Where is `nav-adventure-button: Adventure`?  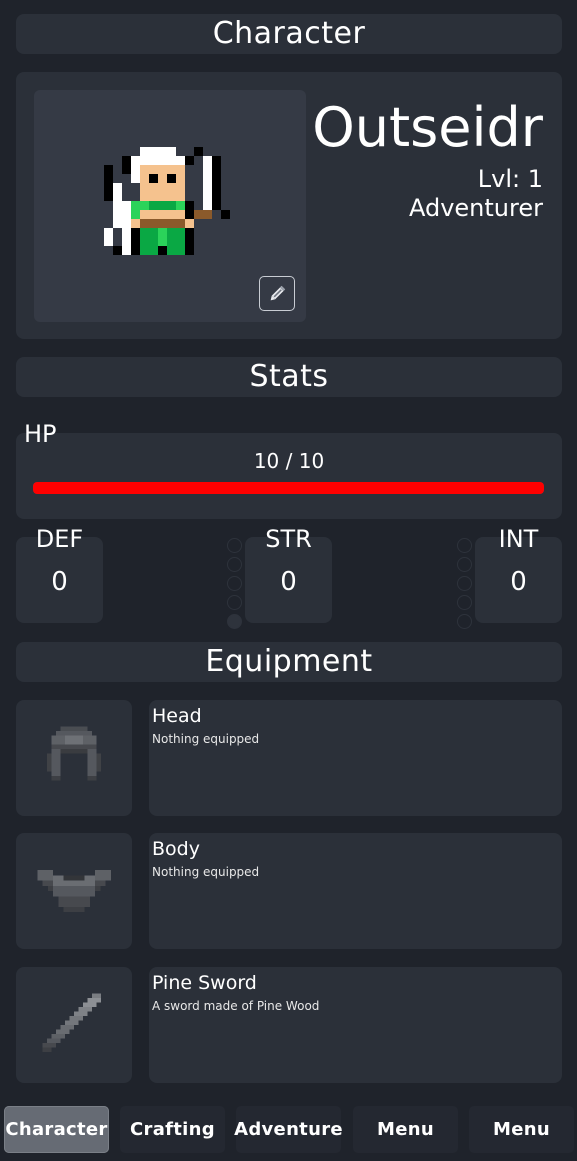 nav-adventure-button: Adventure is located at coordinates (288, 1129).